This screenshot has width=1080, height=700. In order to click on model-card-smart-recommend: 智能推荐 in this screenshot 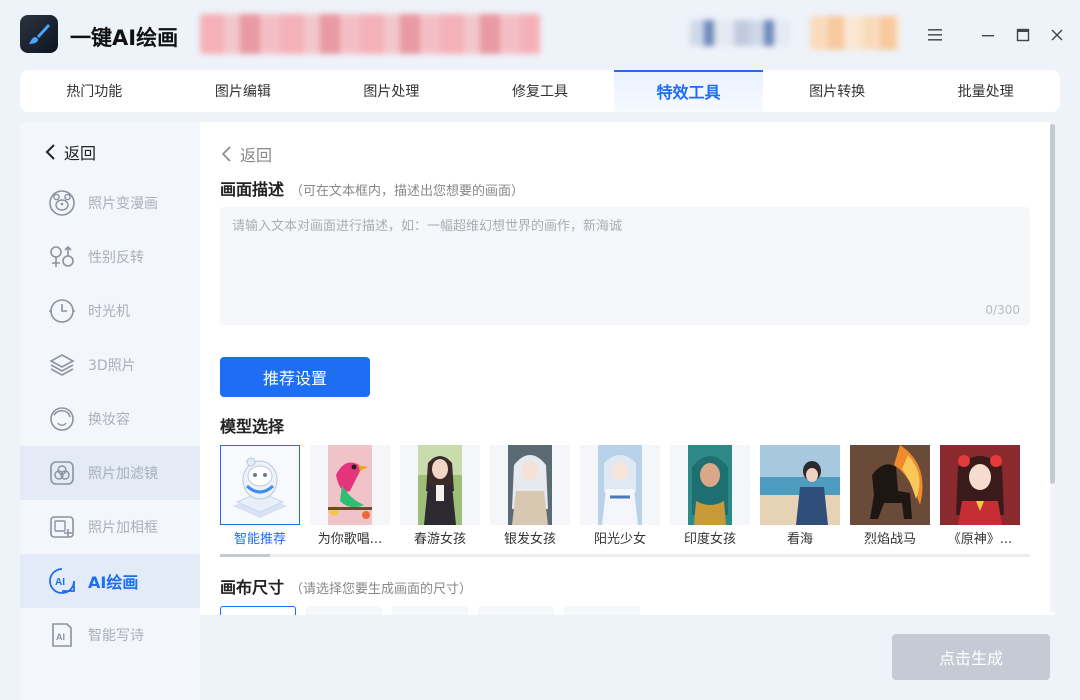, I will do `click(260, 496)`.